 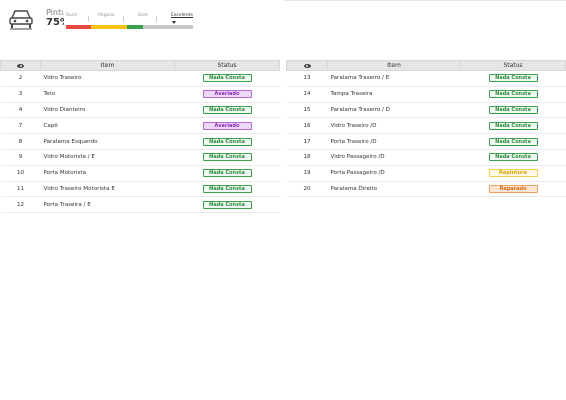 What do you see at coordinates (107, 94) in the screenshot?
I see `item-name: Teto` at bounding box center [107, 94].